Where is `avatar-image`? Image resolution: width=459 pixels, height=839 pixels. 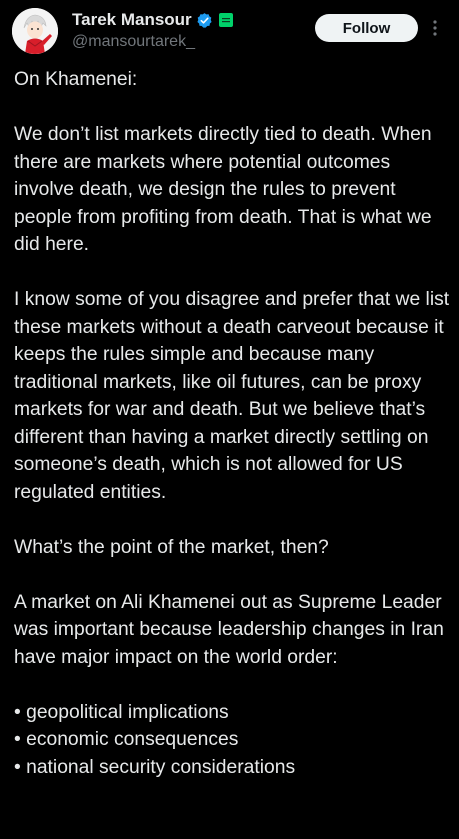 avatar-image is located at coordinates (35, 31).